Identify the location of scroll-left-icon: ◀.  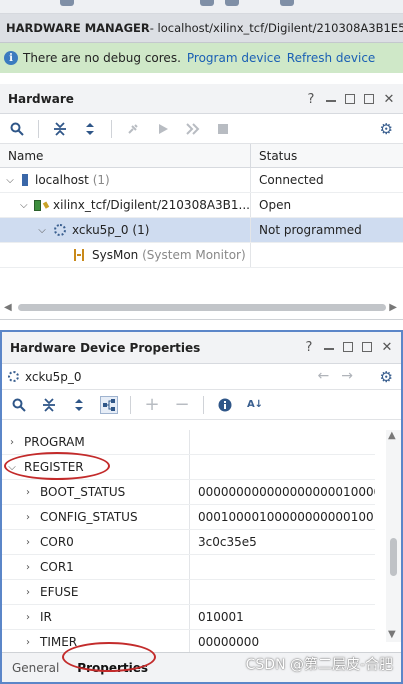
(8, 307).